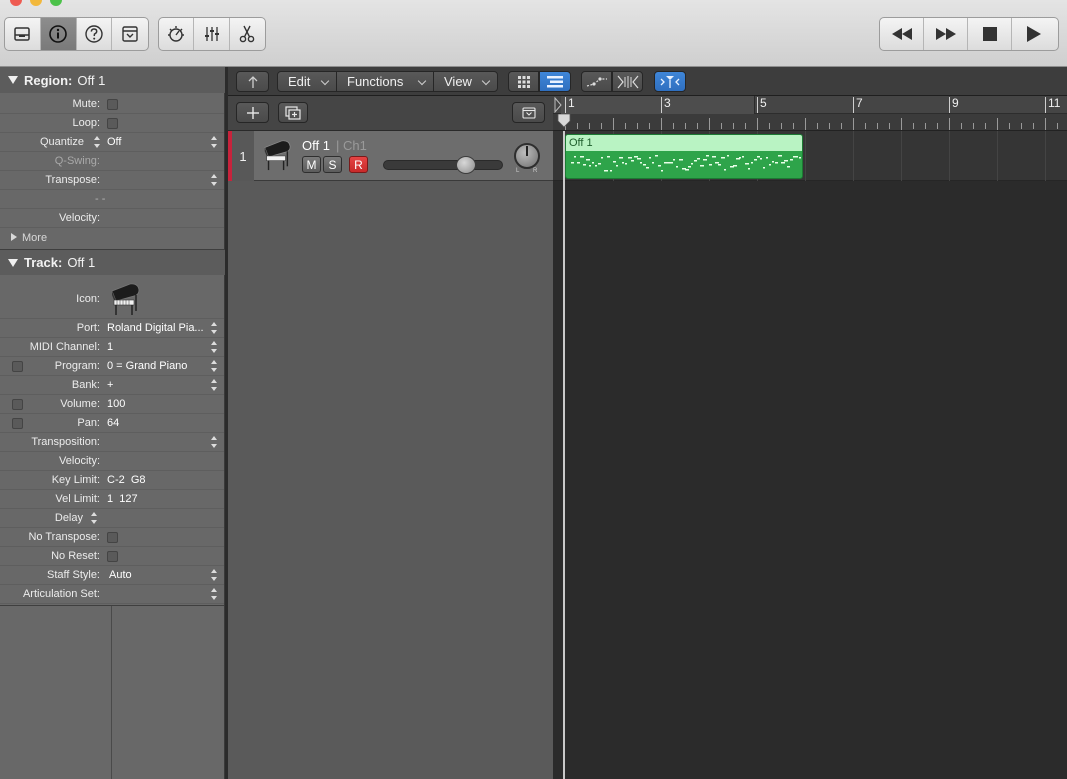 The image size is (1067, 779). Describe the element at coordinates (214, 594) in the screenshot. I see `articulation-set-stepper-icon` at that location.